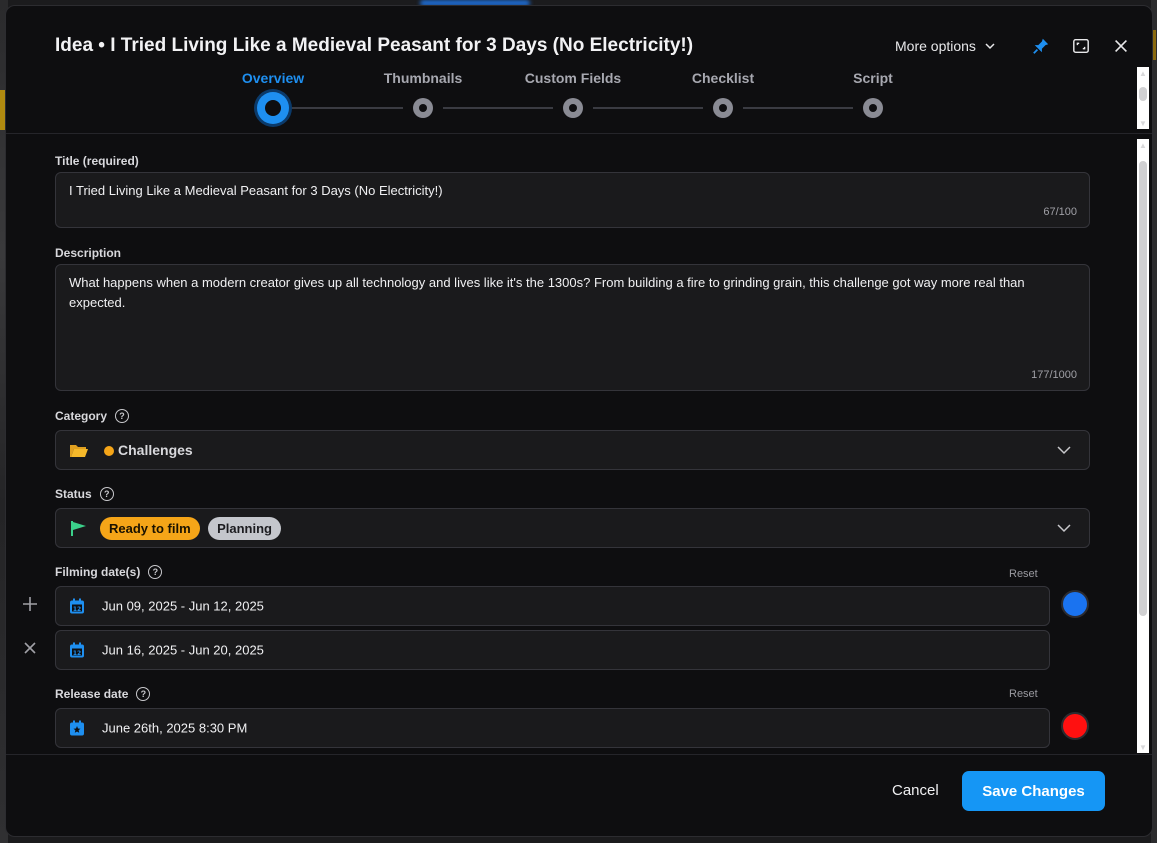  What do you see at coordinates (723, 108) in the screenshot?
I see `step-dot-checklist` at bounding box center [723, 108].